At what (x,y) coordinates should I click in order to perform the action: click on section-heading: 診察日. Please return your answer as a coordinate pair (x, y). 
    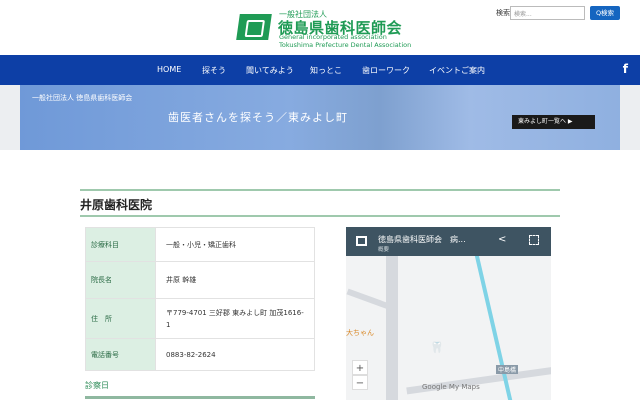
    Looking at the image, I should click on (97, 385).